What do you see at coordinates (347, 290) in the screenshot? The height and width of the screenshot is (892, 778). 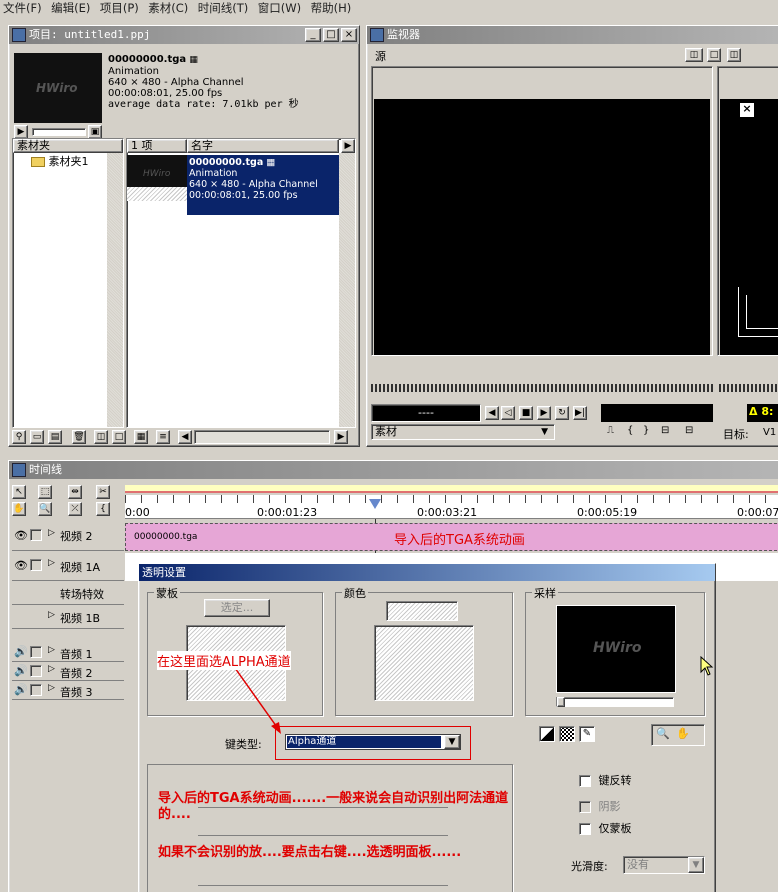 I see `item-scrollbar` at bounding box center [347, 290].